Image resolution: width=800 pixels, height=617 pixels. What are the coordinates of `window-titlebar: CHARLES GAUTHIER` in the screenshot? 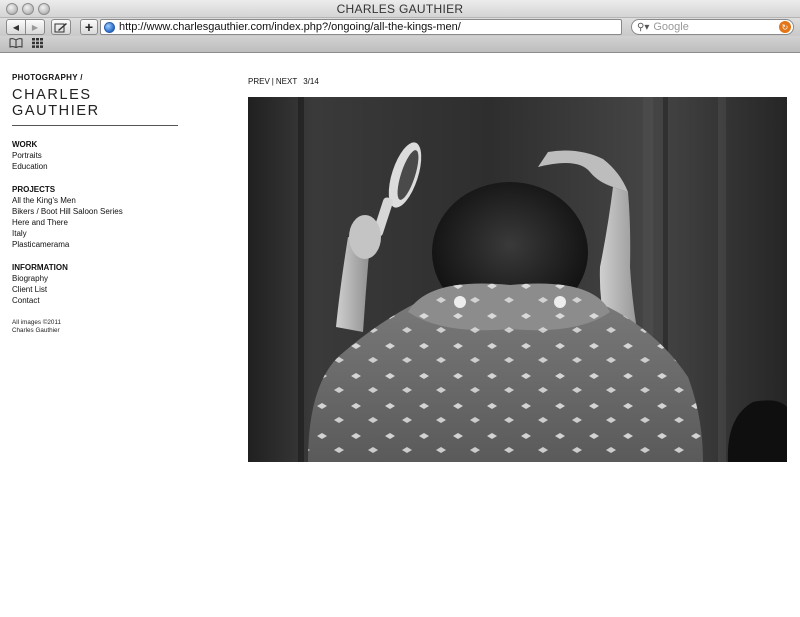 It's located at (400, 9).